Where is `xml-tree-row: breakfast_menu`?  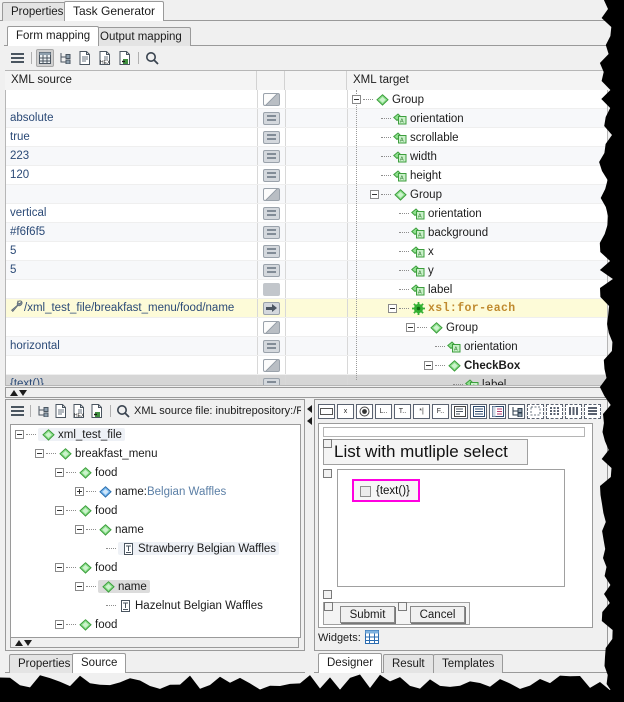
xml-tree-row: breakfast_menu is located at coordinates (155, 453).